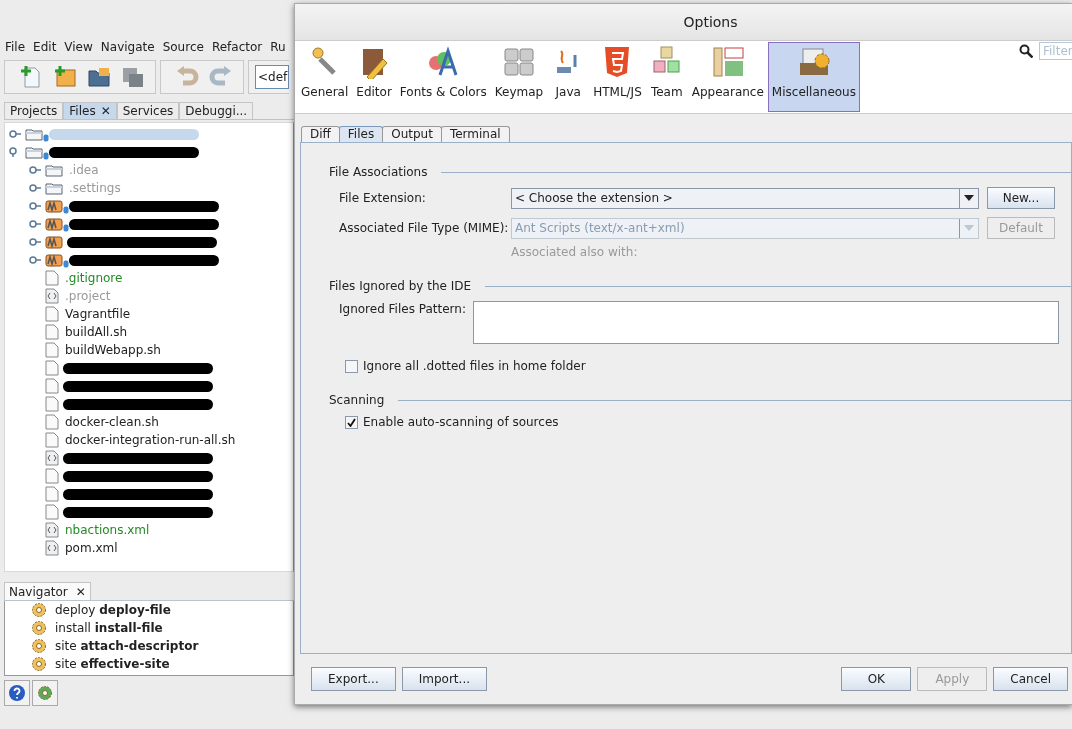 The image size is (1072, 729). What do you see at coordinates (272, 77) in the screenshot?
I see `configuration-combo: <def` at bounding box center [272, 77].